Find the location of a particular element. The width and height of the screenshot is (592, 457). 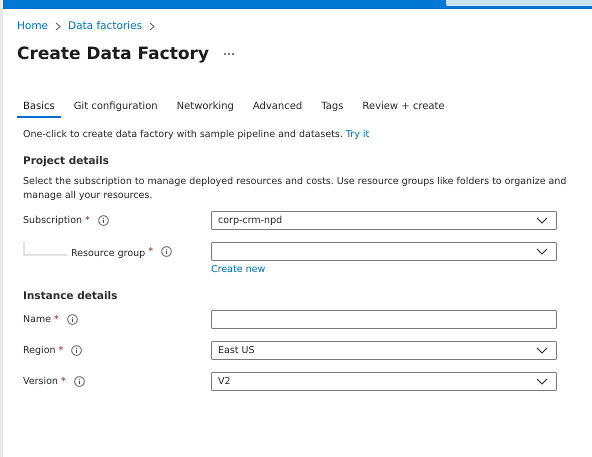

field-label: Name is located at coordinates (37, 319).